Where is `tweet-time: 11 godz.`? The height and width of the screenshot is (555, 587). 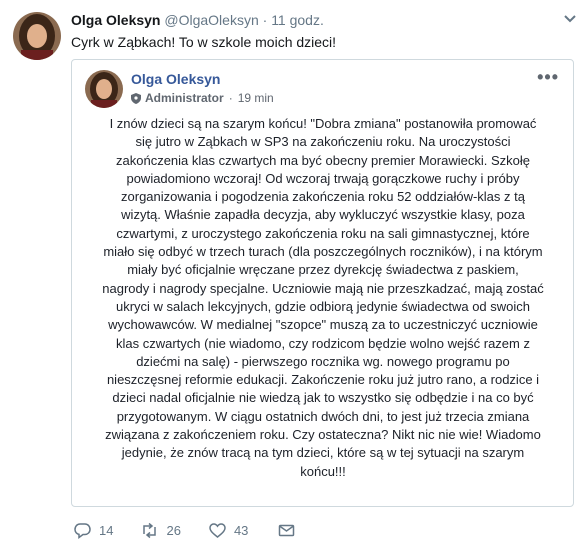
tweet-time: 11 godz. is located at coordinates (297, 20).